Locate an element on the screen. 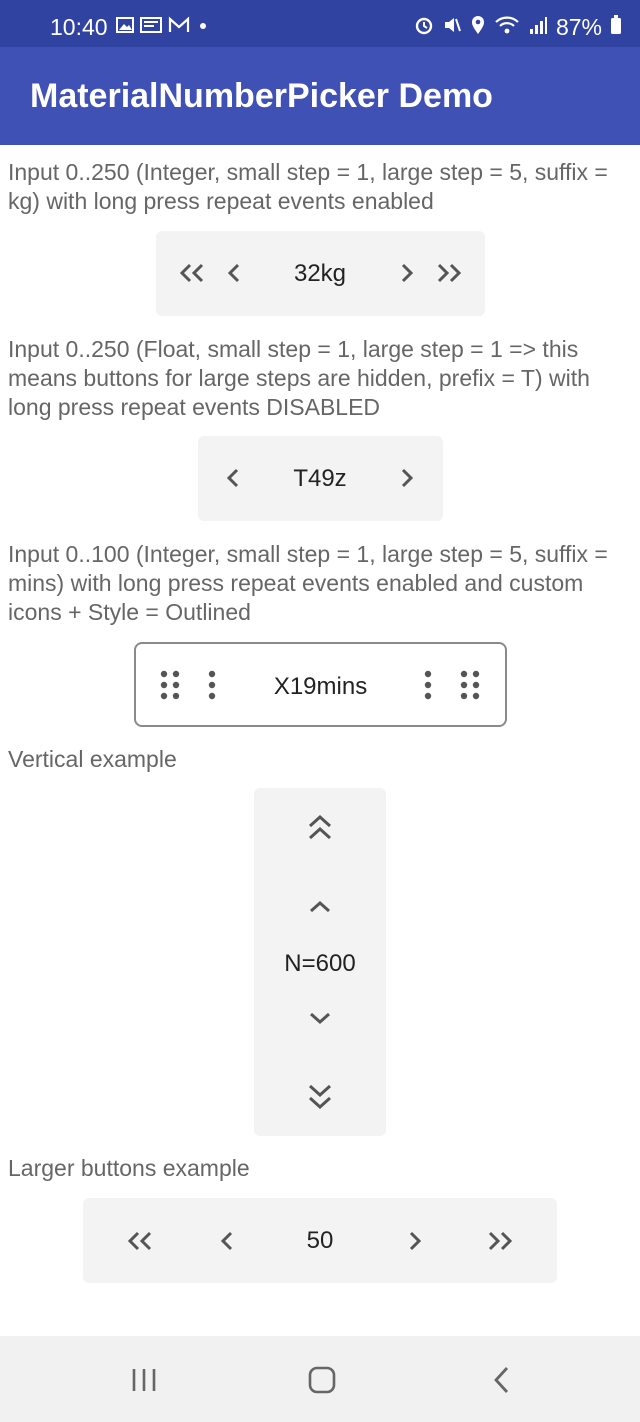  number-picker-vertical: N=600 is located at coordinates (320, 962).